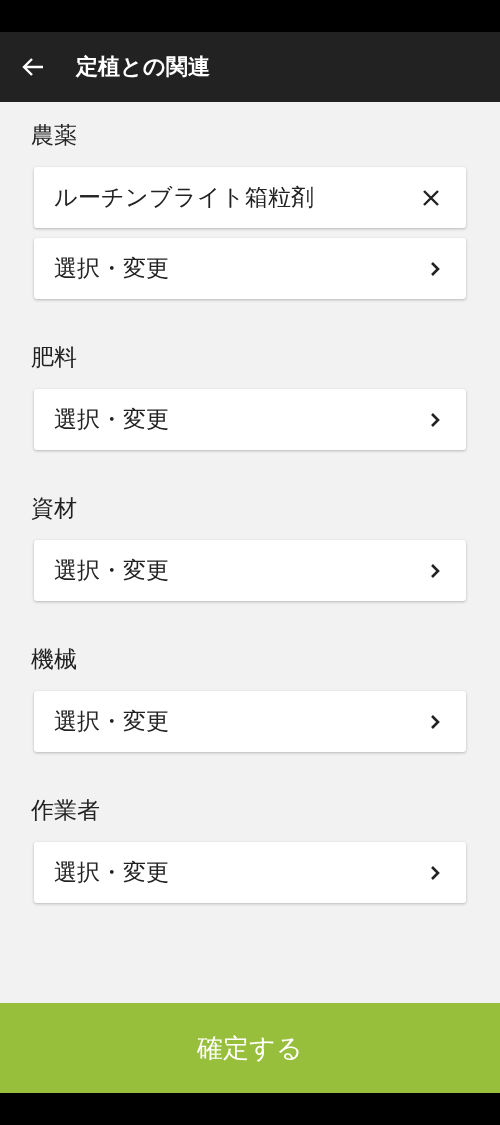  Describe the element at coordinates (54, 508) in the screenshot. I see `section-label: 資材` at that location.